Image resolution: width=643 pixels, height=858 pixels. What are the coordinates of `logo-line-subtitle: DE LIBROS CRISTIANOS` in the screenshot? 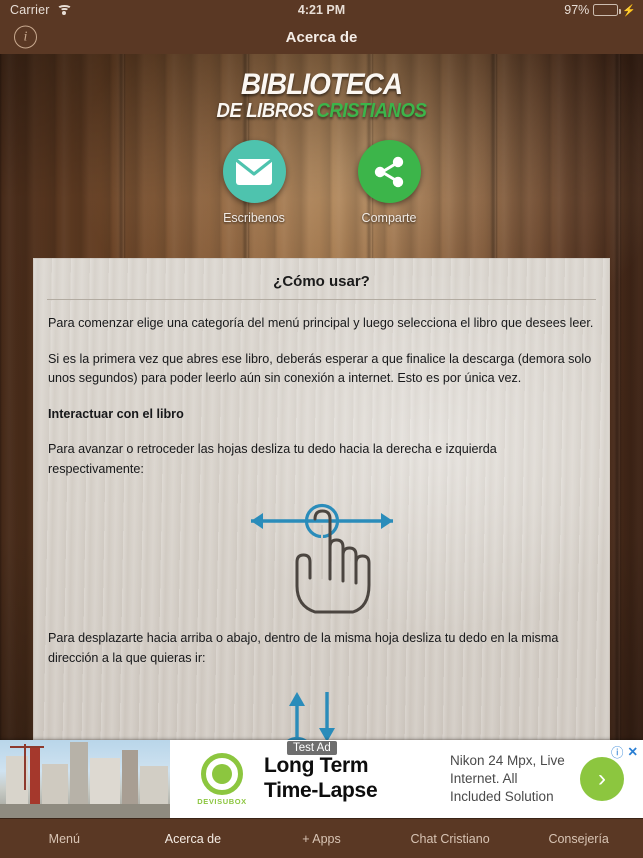 It's located at (322, 111).